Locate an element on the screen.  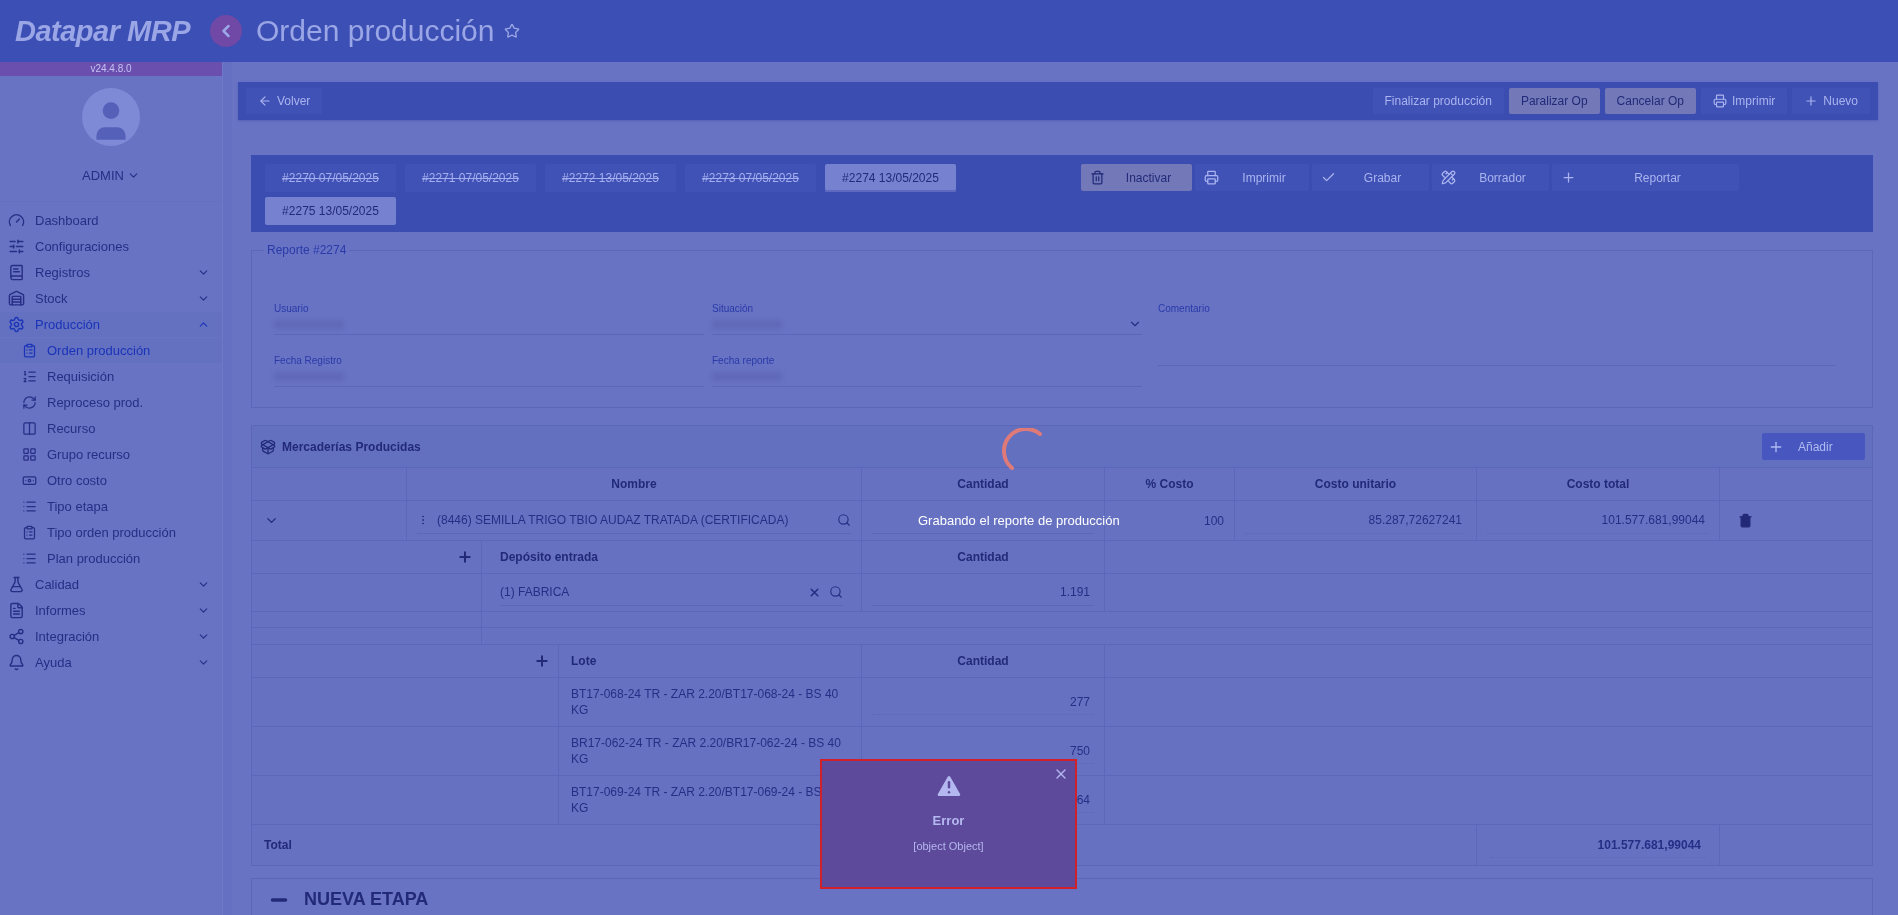
sidebar-item: Informes is located at coordinates (111, 610).